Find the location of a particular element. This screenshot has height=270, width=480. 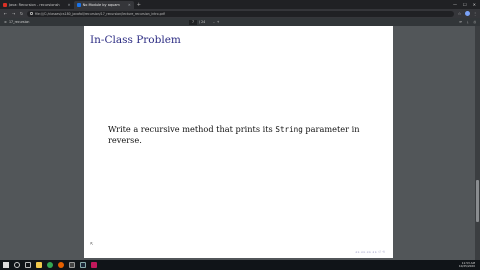

search-icon is located at coordinates (17, 265).